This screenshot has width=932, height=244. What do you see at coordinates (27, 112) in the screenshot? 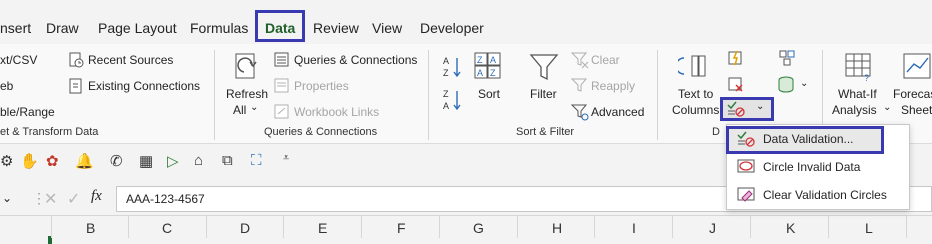
I see `from-table-range-button: ble/Range` at bounding box center [27, 112].